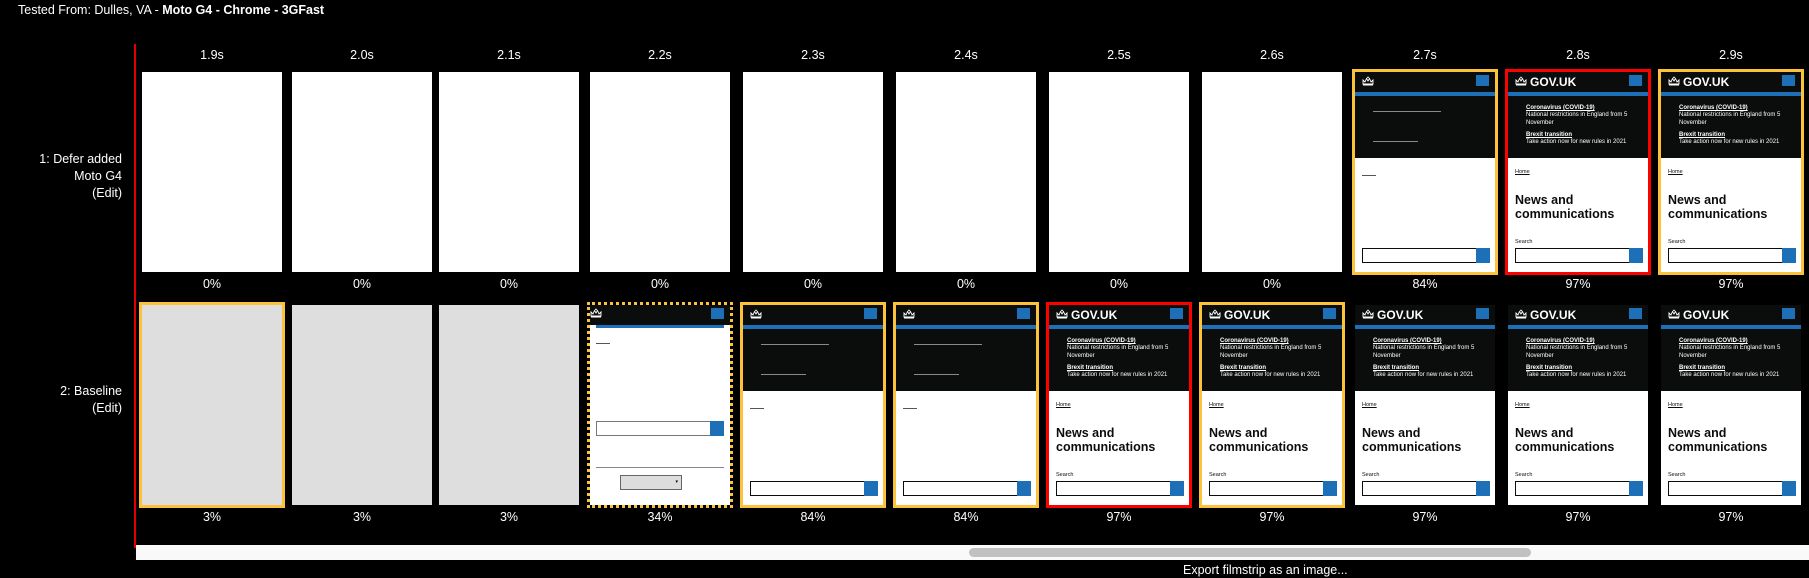 The height and width of the screenshot is (578, 1809). What do you see at coordinates (1250, 552) in the screenshot?
I see `filmstrip-scrollbar-thumb` at bounding box center [1250, 552].